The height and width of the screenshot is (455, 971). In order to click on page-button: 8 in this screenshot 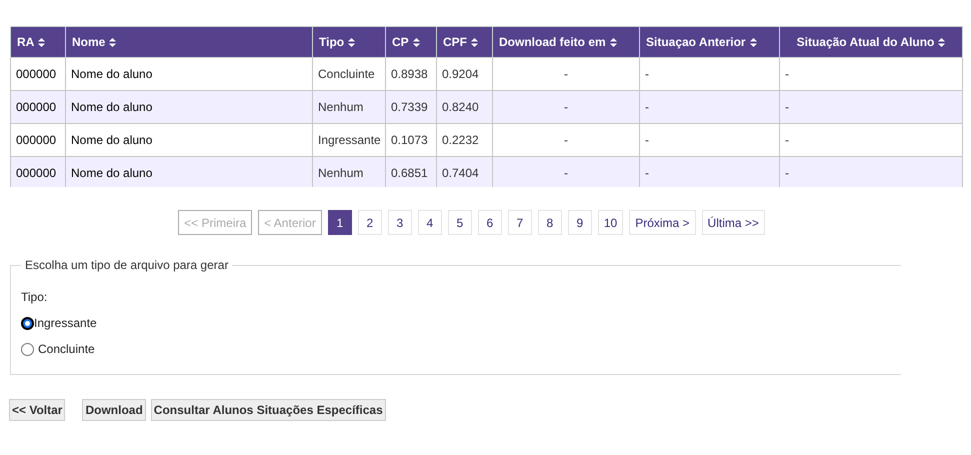, I will do `click(550, 222)`.